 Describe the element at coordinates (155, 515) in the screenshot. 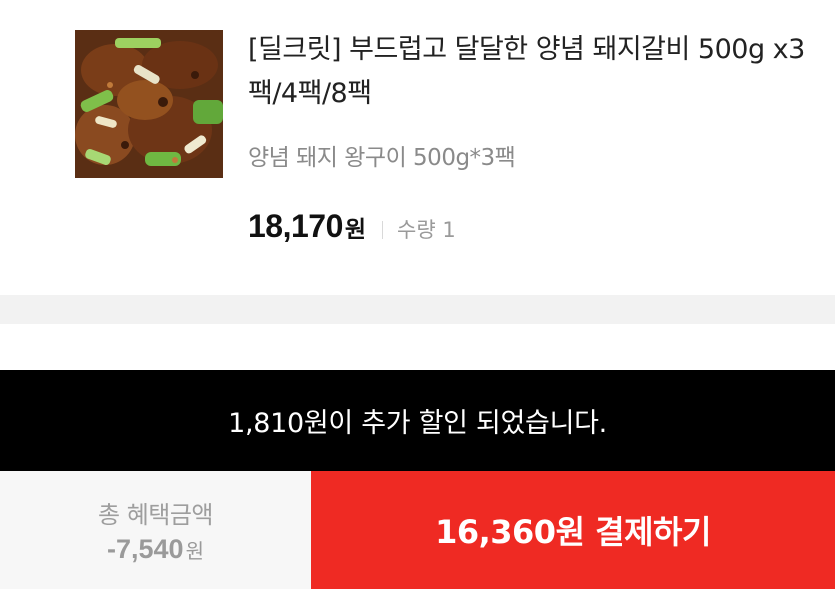

I see `total-benefit-label: 총 혜택금액` at that location.